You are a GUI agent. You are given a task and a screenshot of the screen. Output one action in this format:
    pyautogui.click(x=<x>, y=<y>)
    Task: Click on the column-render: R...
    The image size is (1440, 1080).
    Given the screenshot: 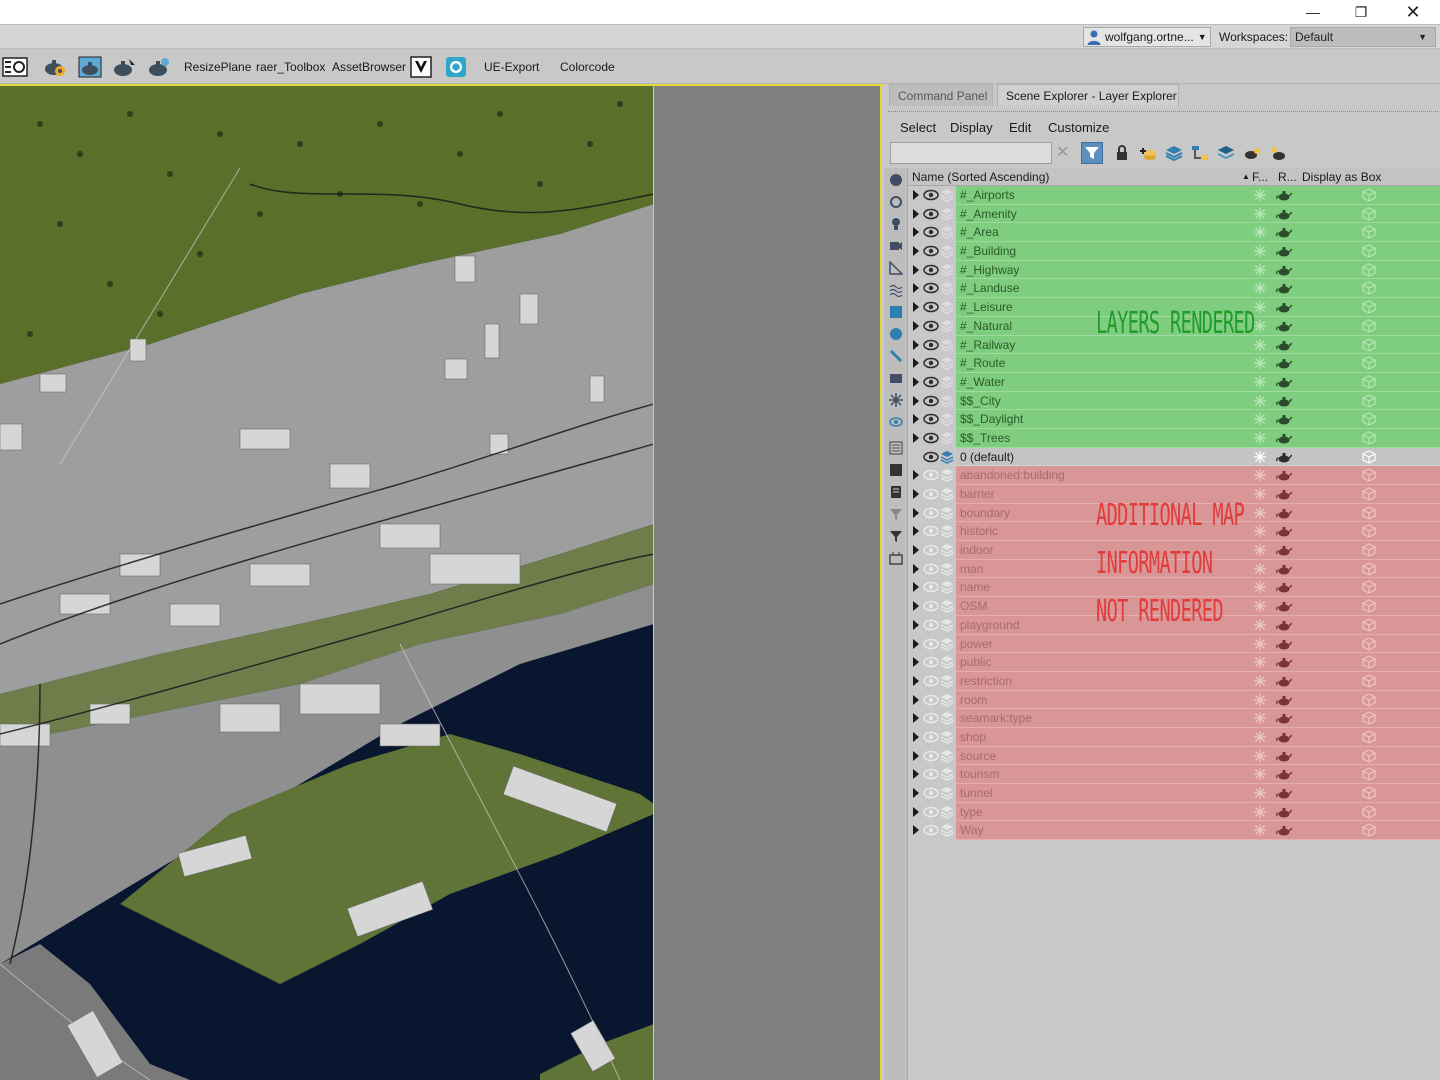 What is the action you would take?
    pyautogui.click(x=1287, y=177)
    